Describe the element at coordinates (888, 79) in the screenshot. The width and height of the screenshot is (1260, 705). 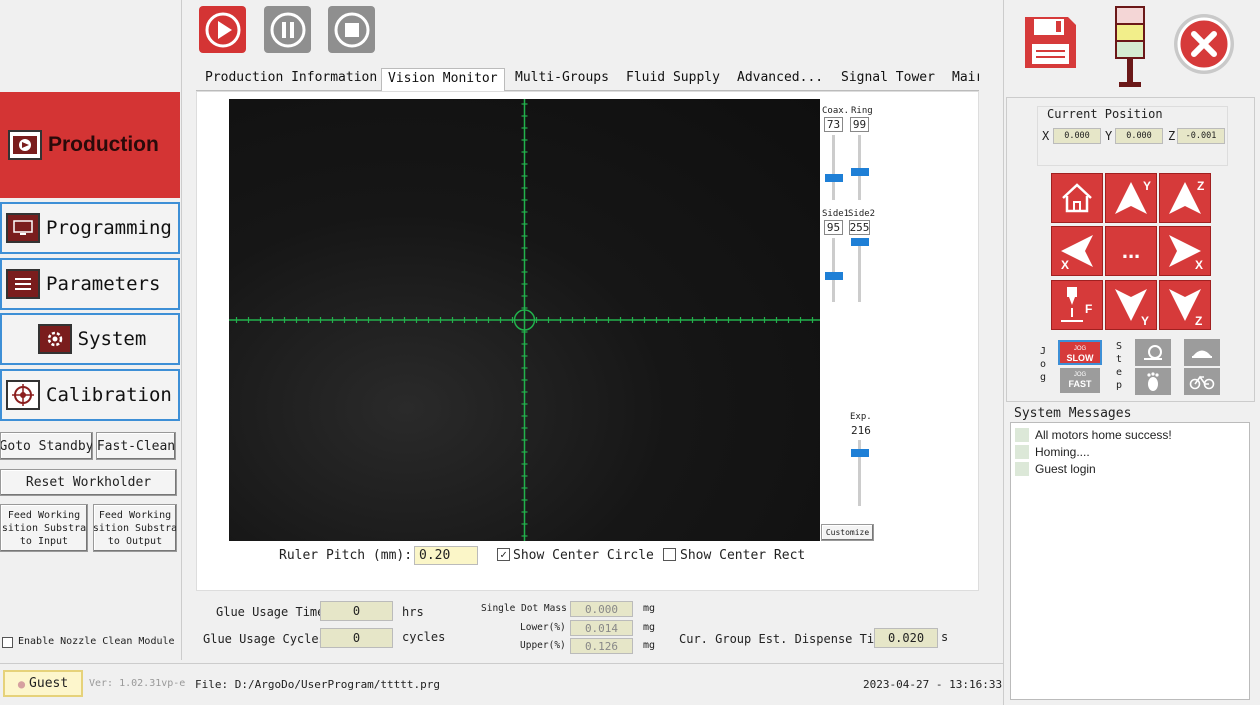
I see `tab-signal-tower: Signal Tower` at that location.